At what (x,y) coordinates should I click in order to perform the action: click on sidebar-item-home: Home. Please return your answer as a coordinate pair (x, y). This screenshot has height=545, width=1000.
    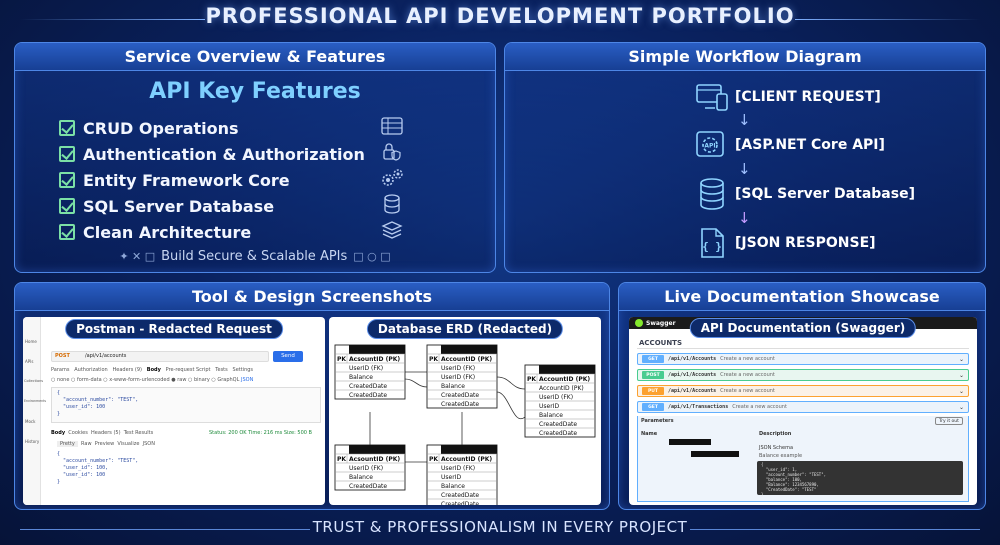
    Looking at the image, I should click on (31, 341).